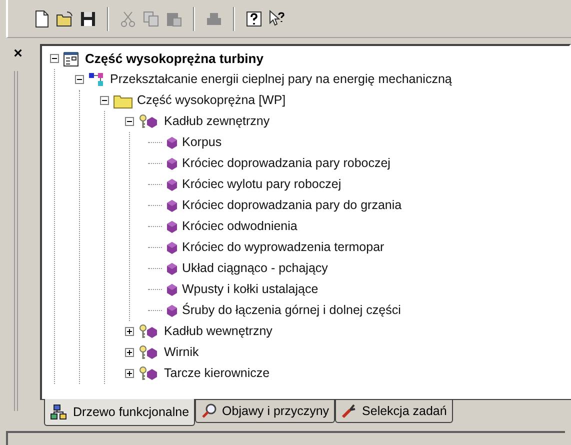  What do you see at coordinates (254, 18) in the screenshot?
I see `help-icon` at bounding box center [254, 18].